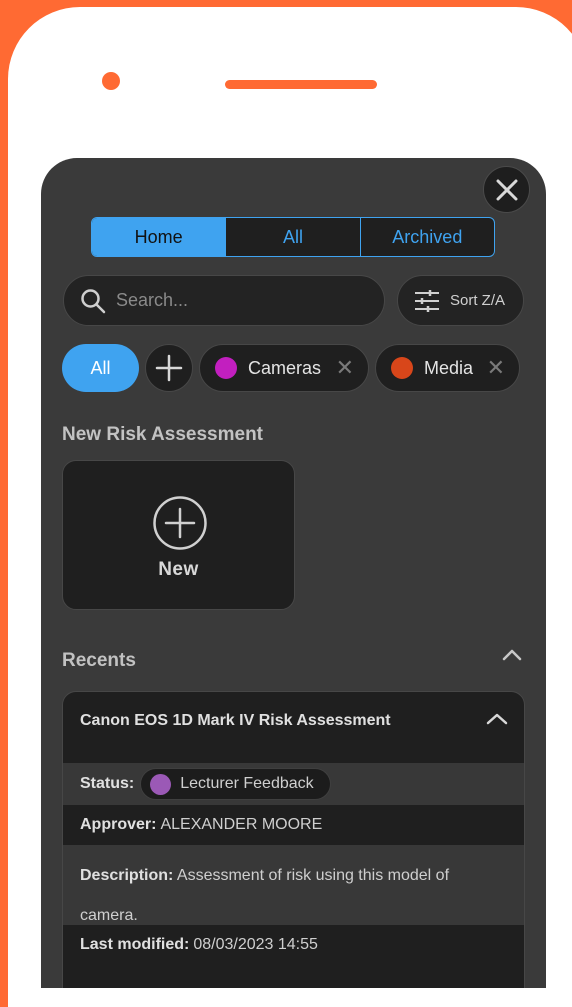 The width and height of the screenshot is (572, 1007). Describe the element at coordinates (100, 368) in the screenshot. I see `filter-all-chip: All` at that location.